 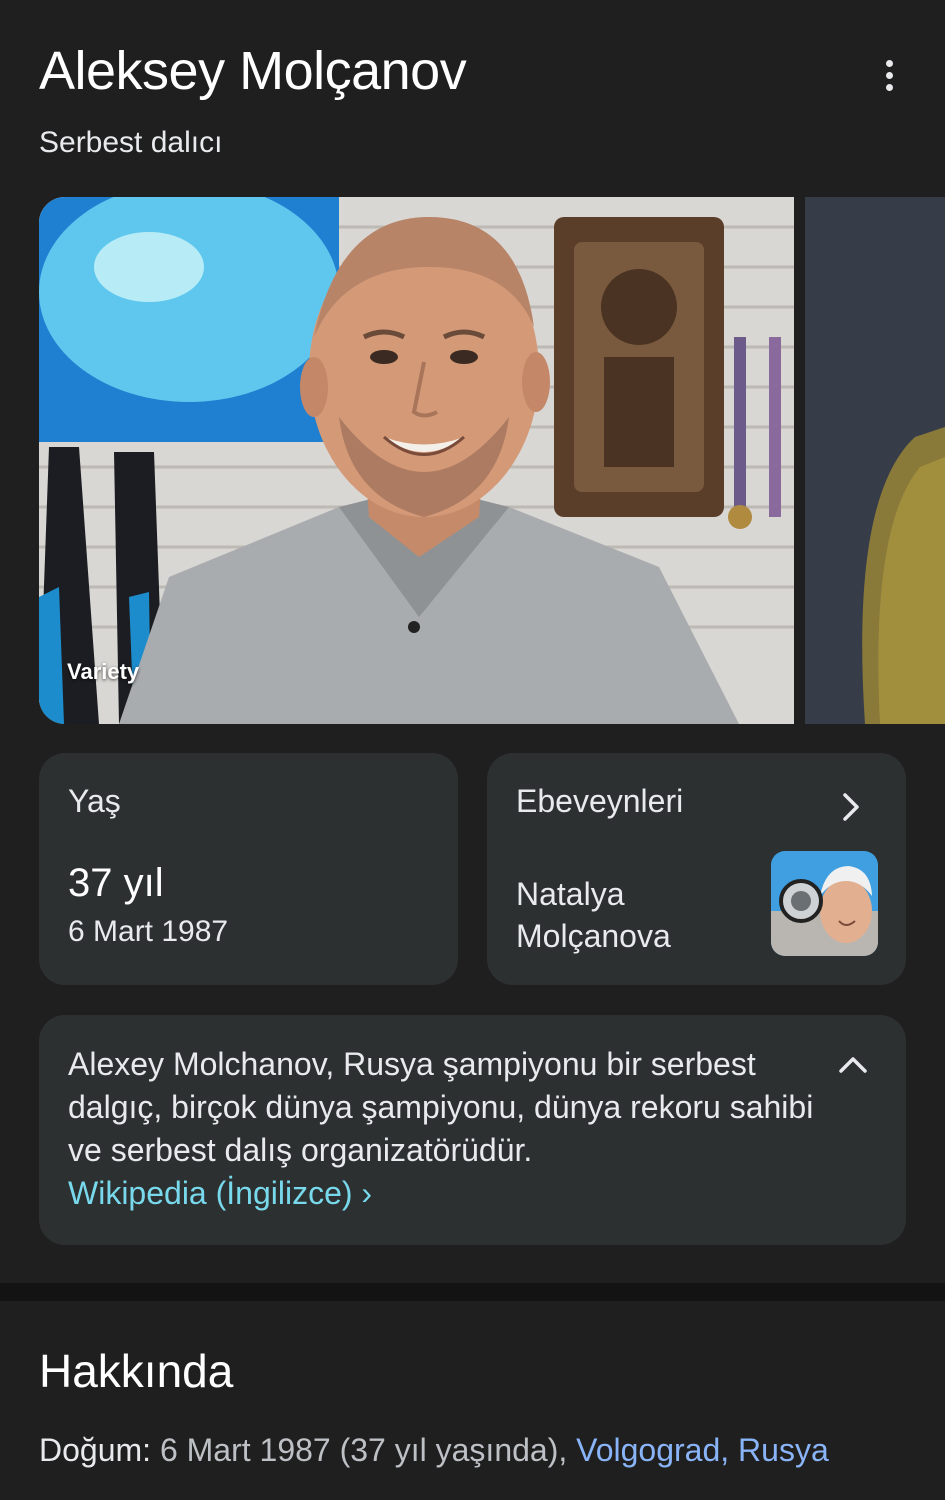 I want to click on section-divider, so click(x=472, y=1292).